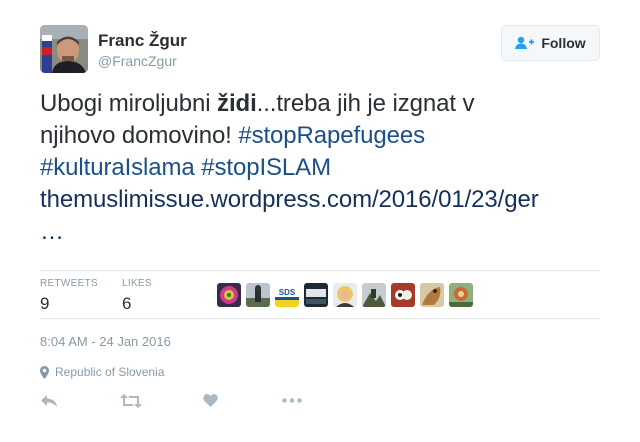  What do you see at coordinates (137, 283) in the screenshot?
I see `likes-label: LIKES` at bounding box center [137, 283].